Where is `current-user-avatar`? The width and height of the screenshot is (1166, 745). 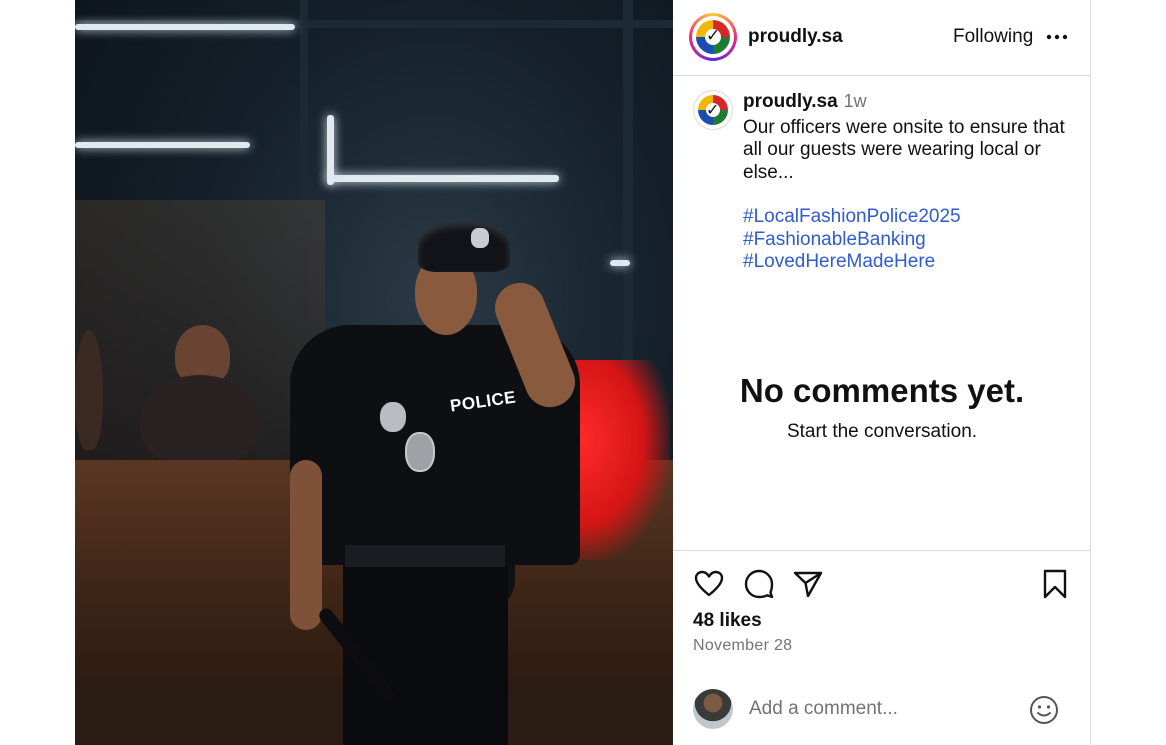 current-user-avatar is located at coordinates (713, 709).